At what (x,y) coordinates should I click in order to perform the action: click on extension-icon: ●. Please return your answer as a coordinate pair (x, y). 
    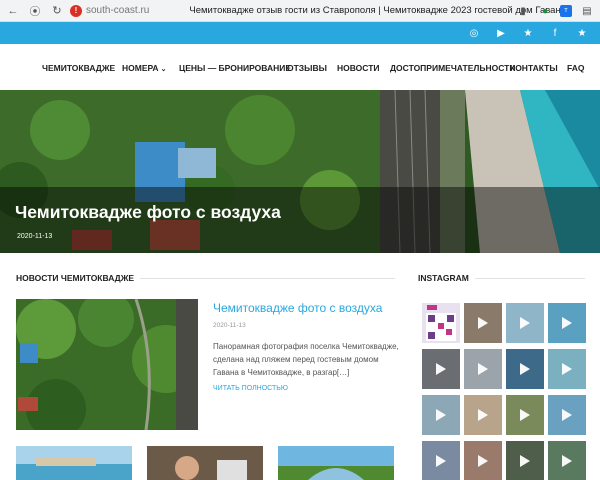
    Looking at the image, I should click on (545, 11).